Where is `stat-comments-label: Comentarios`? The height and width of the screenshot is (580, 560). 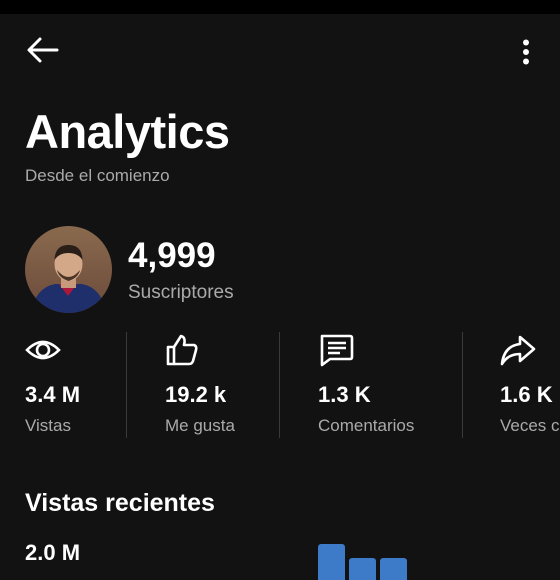 stat-comments-label: Comentarios is located at coordinates (366, 425).